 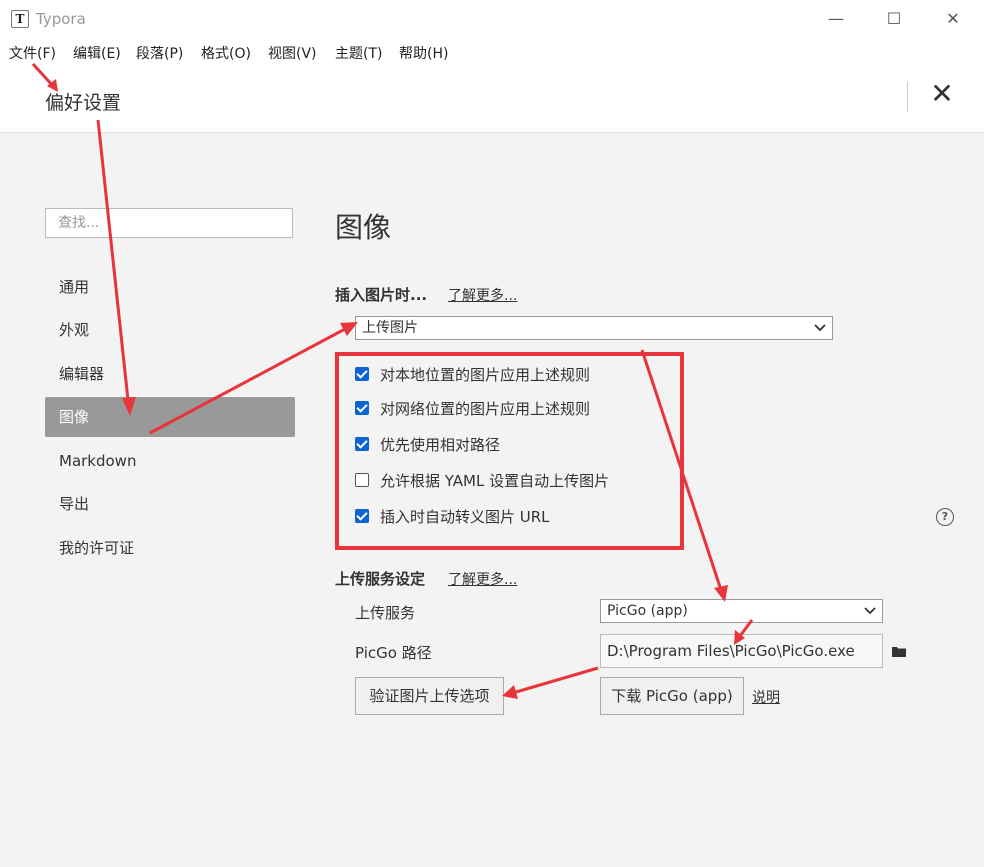 What do you see at coordinates (226, 53) in the screenshot?
I see `menu-format: 格式(O)` at bounding box center [226, 53].